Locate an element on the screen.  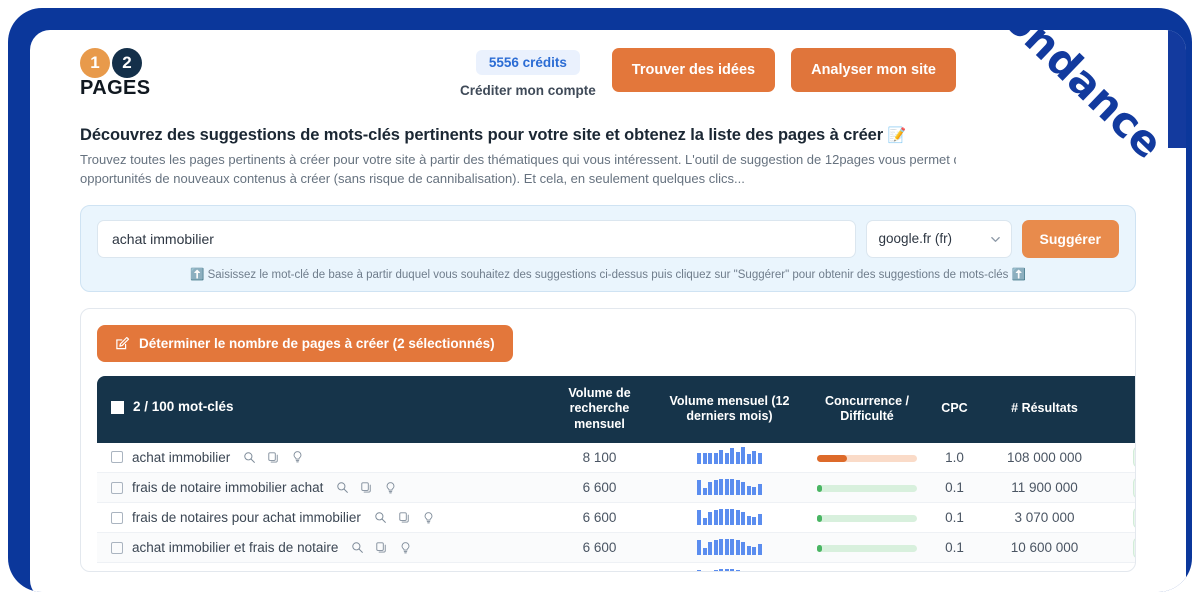
cell-keyword: frais de notaire achat immobilier is located at coordinates (322, 567).